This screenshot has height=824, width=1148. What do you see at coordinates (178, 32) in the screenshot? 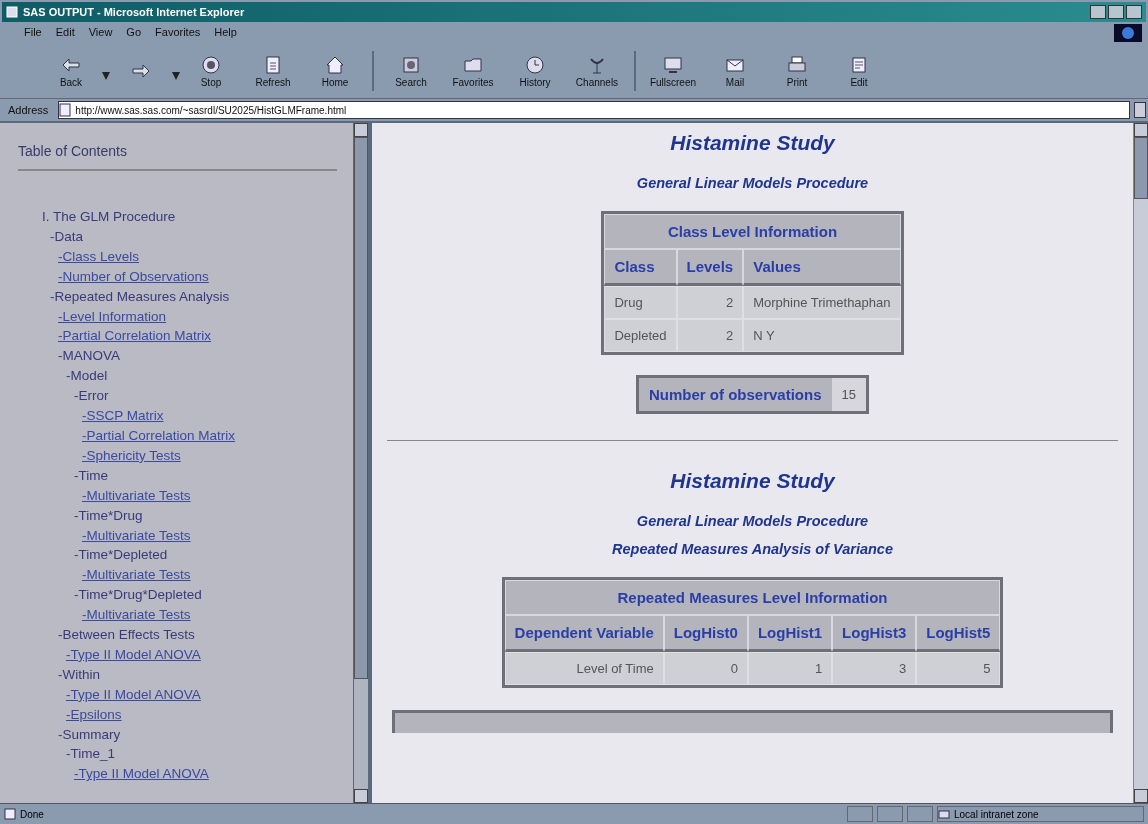
I see `menu-item: Favorites` at bounding box center [178, 32].